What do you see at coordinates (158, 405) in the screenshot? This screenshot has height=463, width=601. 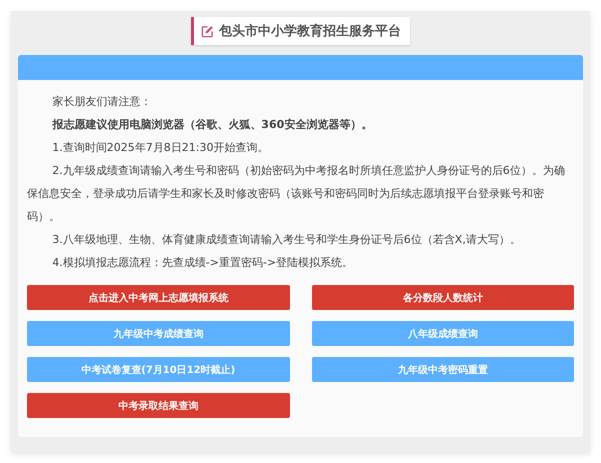 I see `link-button: 中考录取结果查询` at bounding box center [158, 405].